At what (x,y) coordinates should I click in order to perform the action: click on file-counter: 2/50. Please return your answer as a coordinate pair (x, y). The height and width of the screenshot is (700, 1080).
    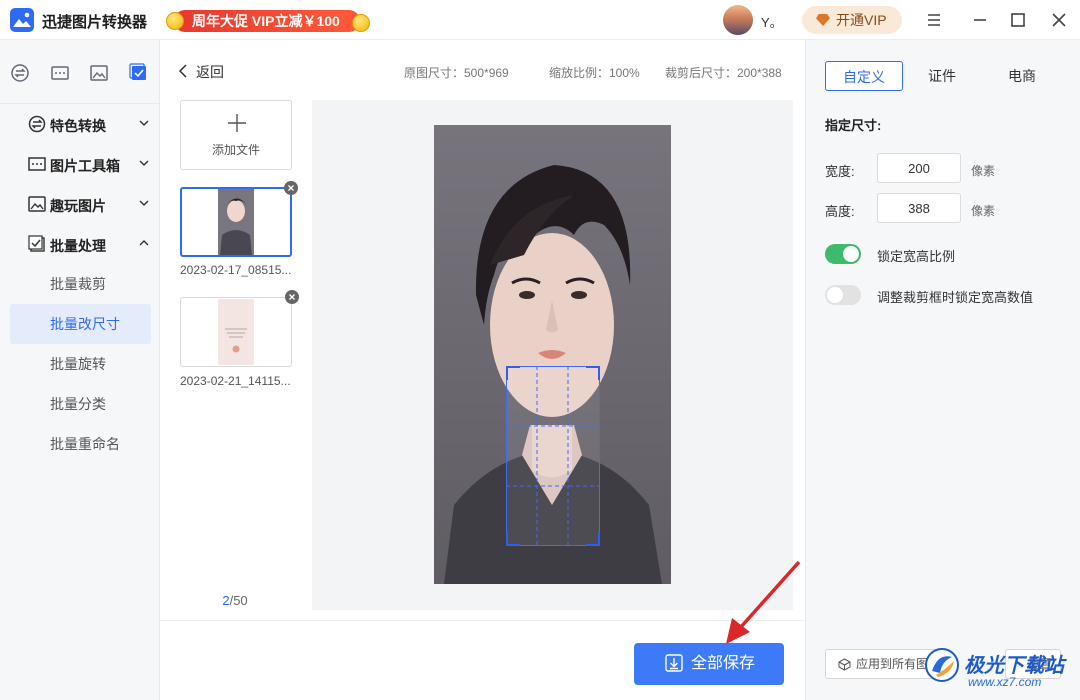
    Looking at the image, I should click on (235, 600).